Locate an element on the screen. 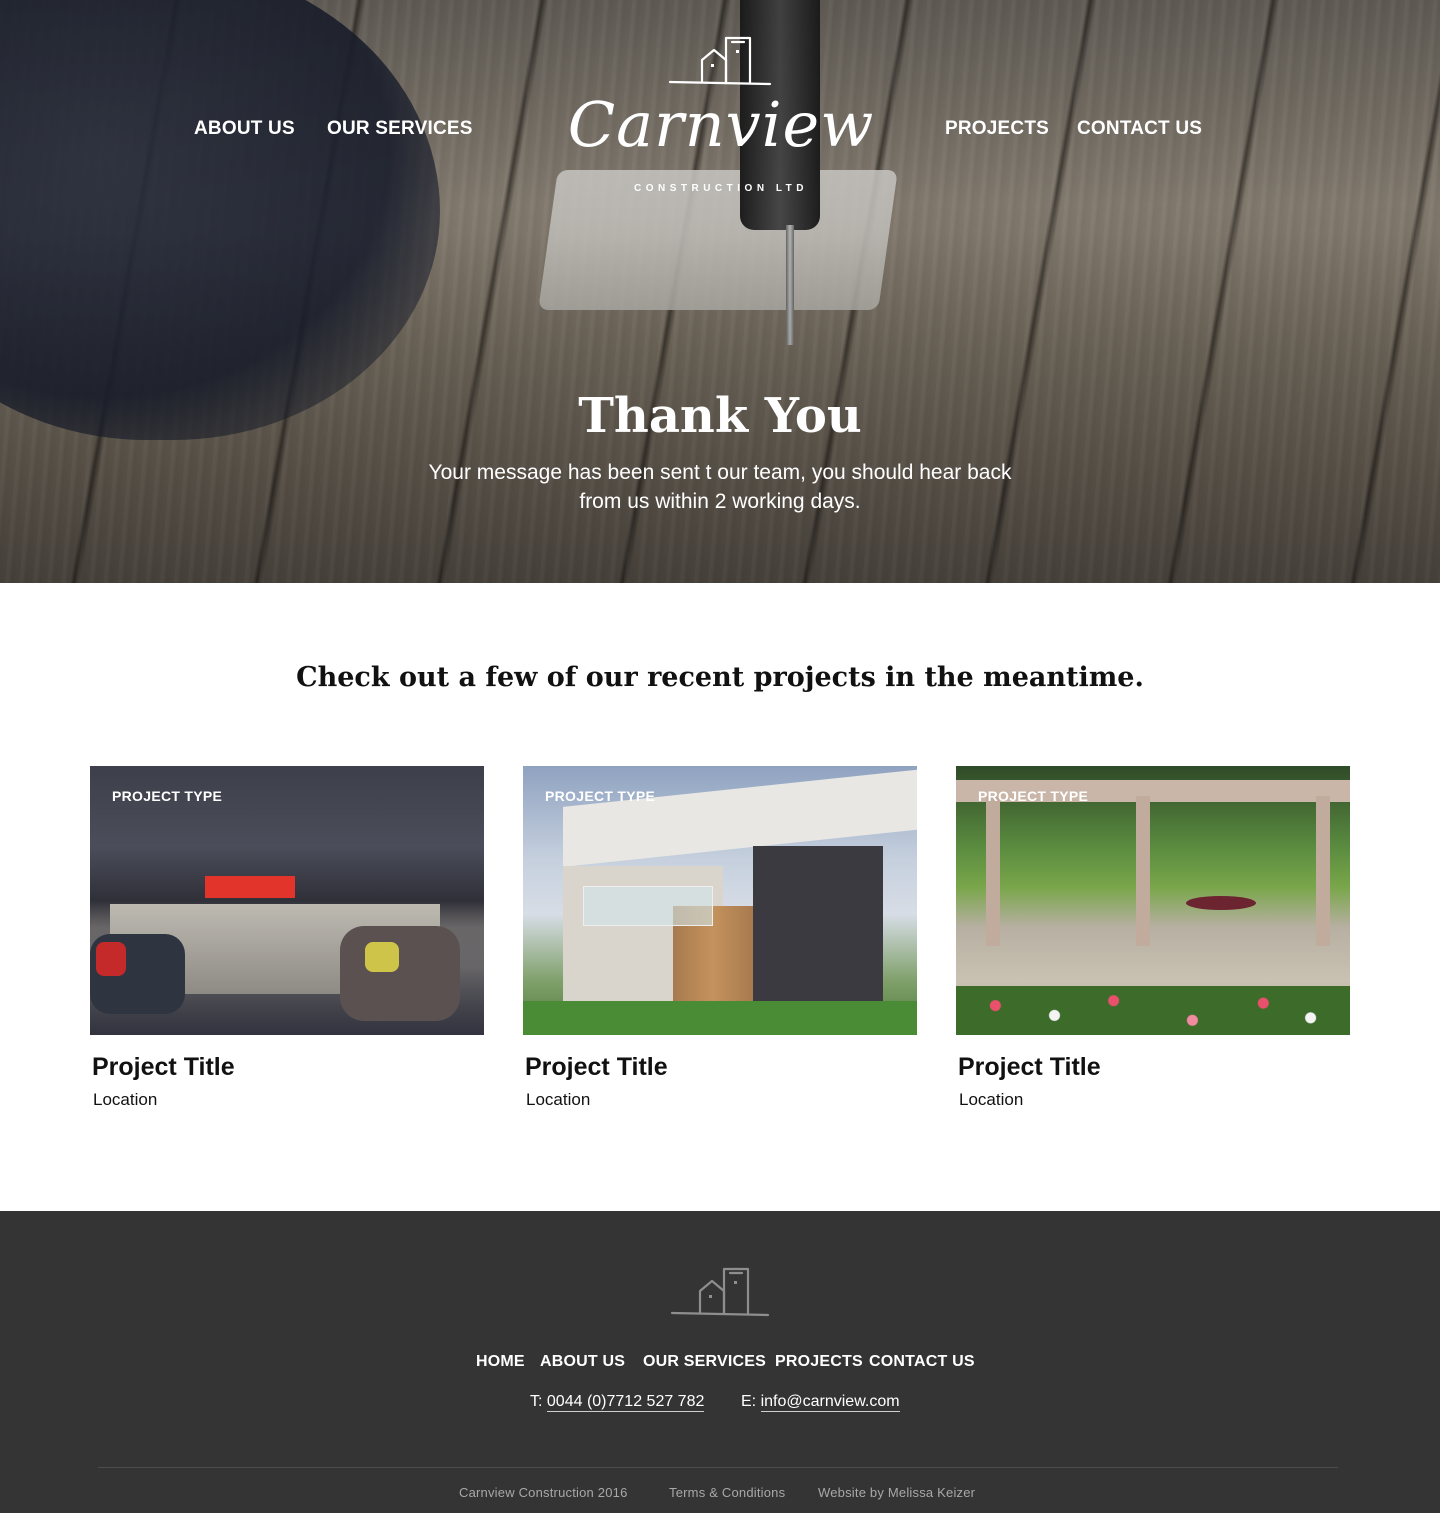 Image resolution: width=1440 pixels, height=1513 pixels. hero-title: Thank You is located at coordinates (720, 416).